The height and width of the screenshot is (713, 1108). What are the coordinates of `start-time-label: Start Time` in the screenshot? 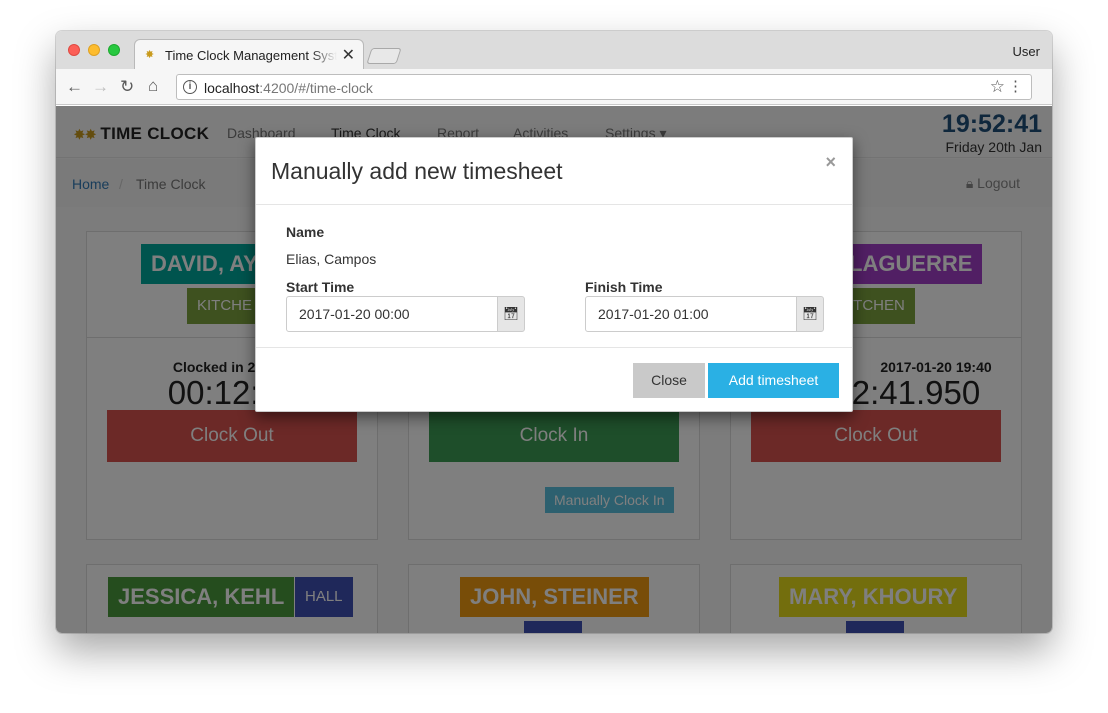 It's located at (320, 287).